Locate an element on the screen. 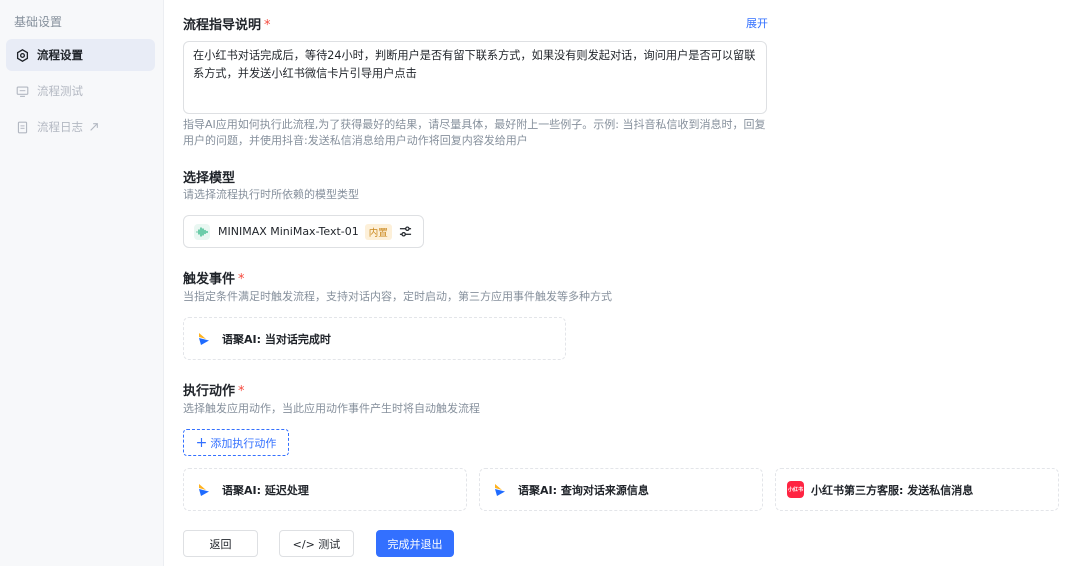  sidebar-item-flow-test: 流程测试 is located at coordinates (80, 91).